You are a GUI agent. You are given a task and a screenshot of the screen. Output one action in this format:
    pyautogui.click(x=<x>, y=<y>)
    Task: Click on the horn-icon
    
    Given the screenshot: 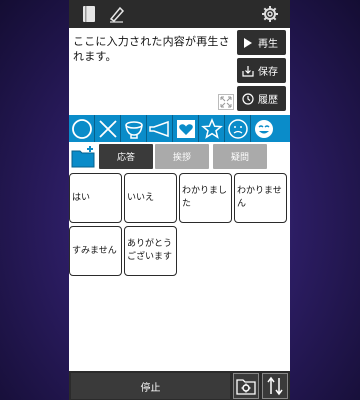 What is the action you would take?
    pyautogui.click(x=160, y=128)
    